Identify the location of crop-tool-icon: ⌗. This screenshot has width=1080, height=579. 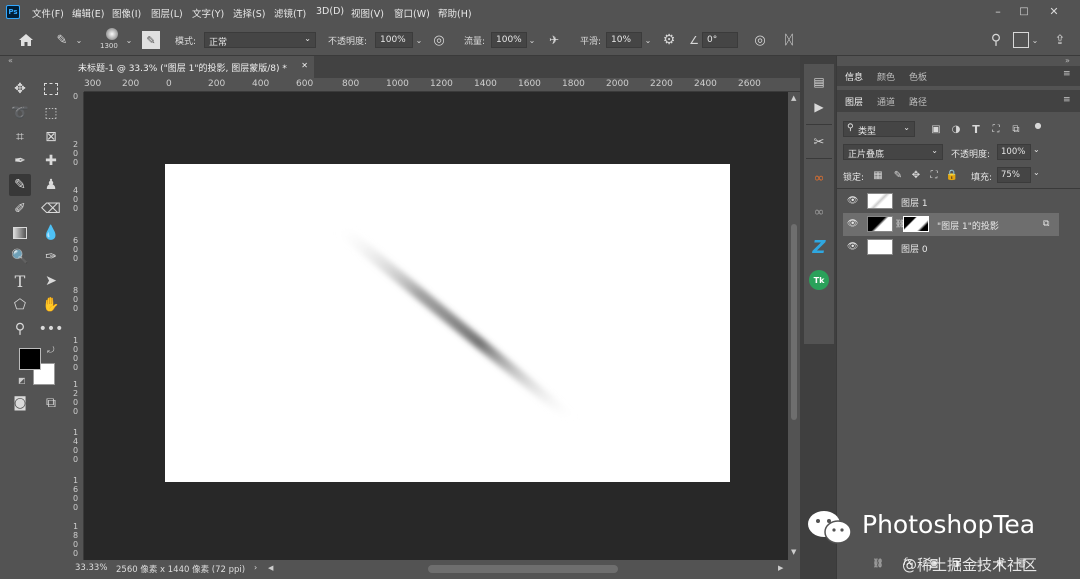
(20, 137).